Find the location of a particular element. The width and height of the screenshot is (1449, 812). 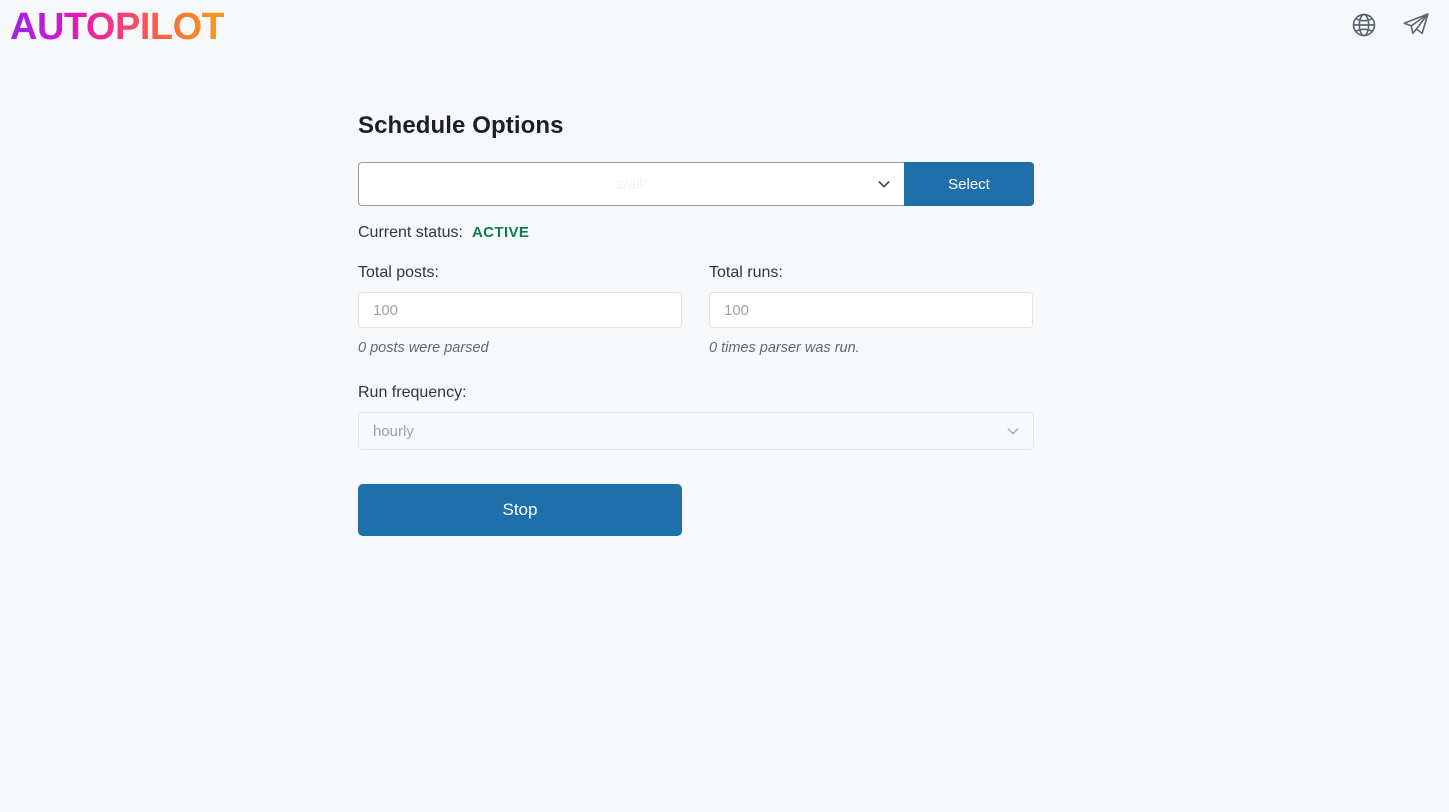

total-posts-input is located at coordinates (520, 310).